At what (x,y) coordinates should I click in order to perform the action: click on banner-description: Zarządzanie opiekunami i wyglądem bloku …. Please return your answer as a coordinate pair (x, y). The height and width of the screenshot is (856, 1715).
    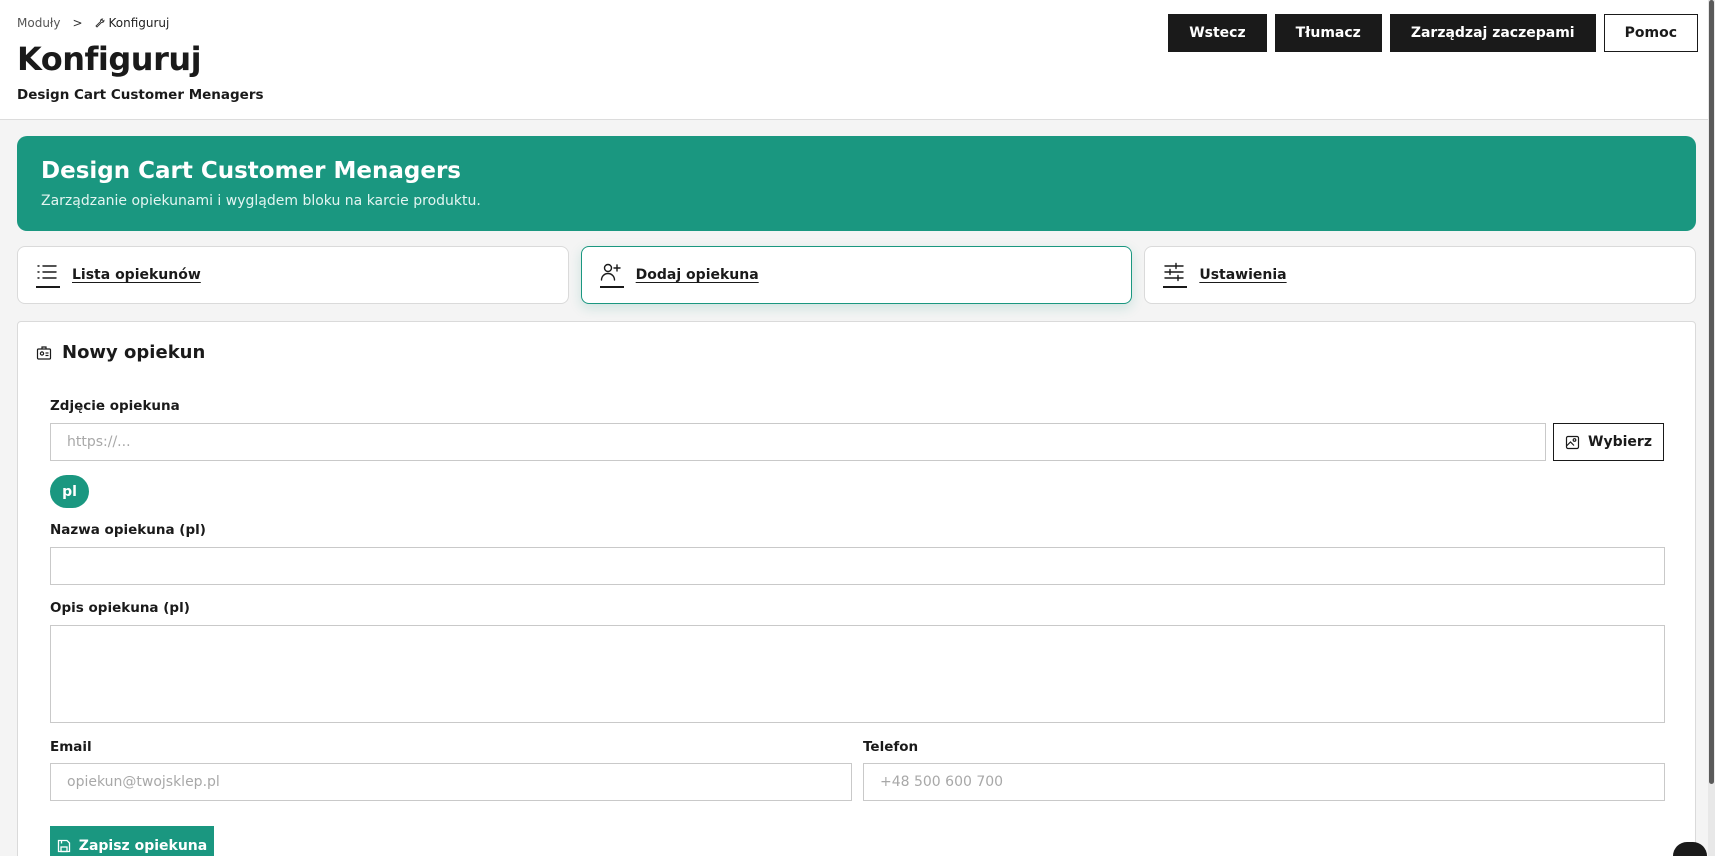
    Looking at the image, I should click on (261, 201).